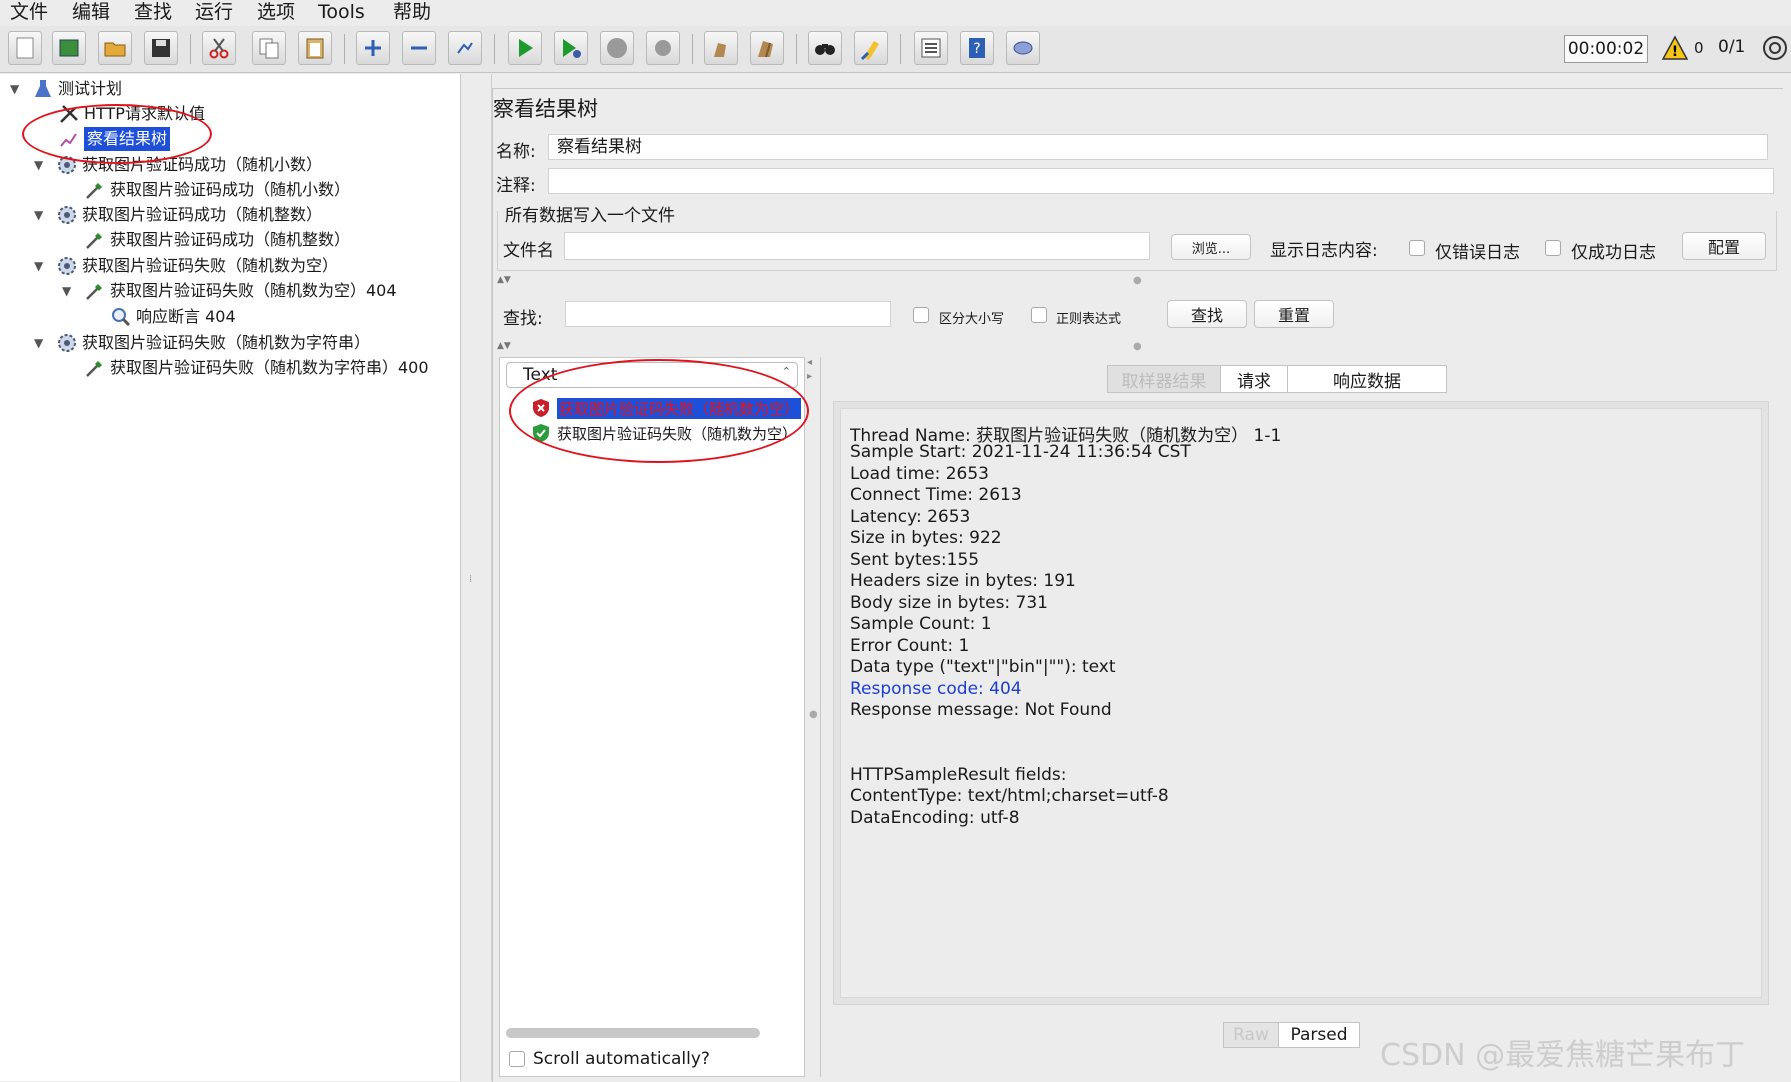 The height and width of the screenshot is (1082, 1791). What do you see at coordinates (77, 89) in the screenshot?
I see `tree-item-test-plan: 测试计划` at bounding box center [77, 89].